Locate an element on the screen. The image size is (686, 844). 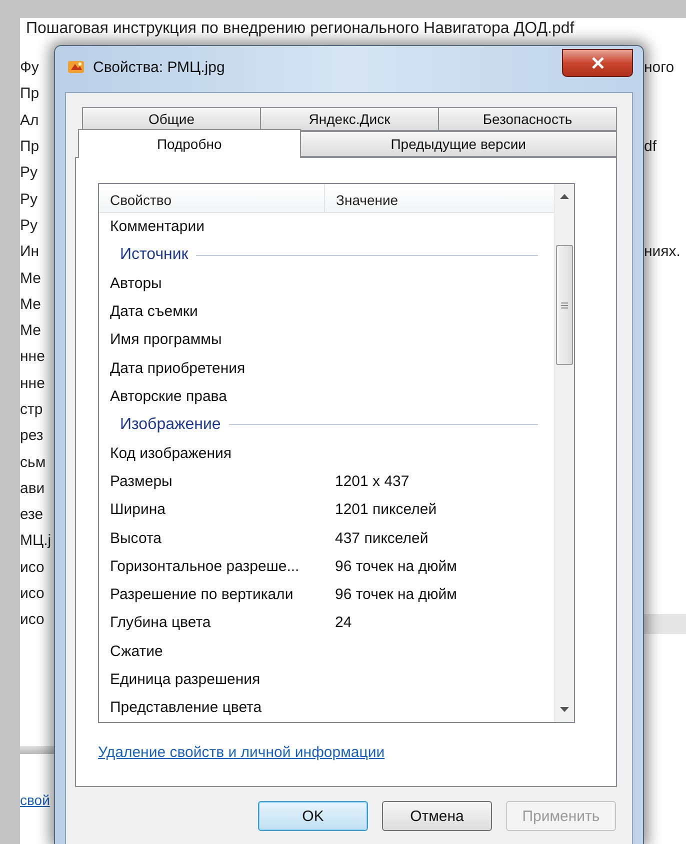
property-name: Разрешение по вертикали is located at coordinates (201, 595).